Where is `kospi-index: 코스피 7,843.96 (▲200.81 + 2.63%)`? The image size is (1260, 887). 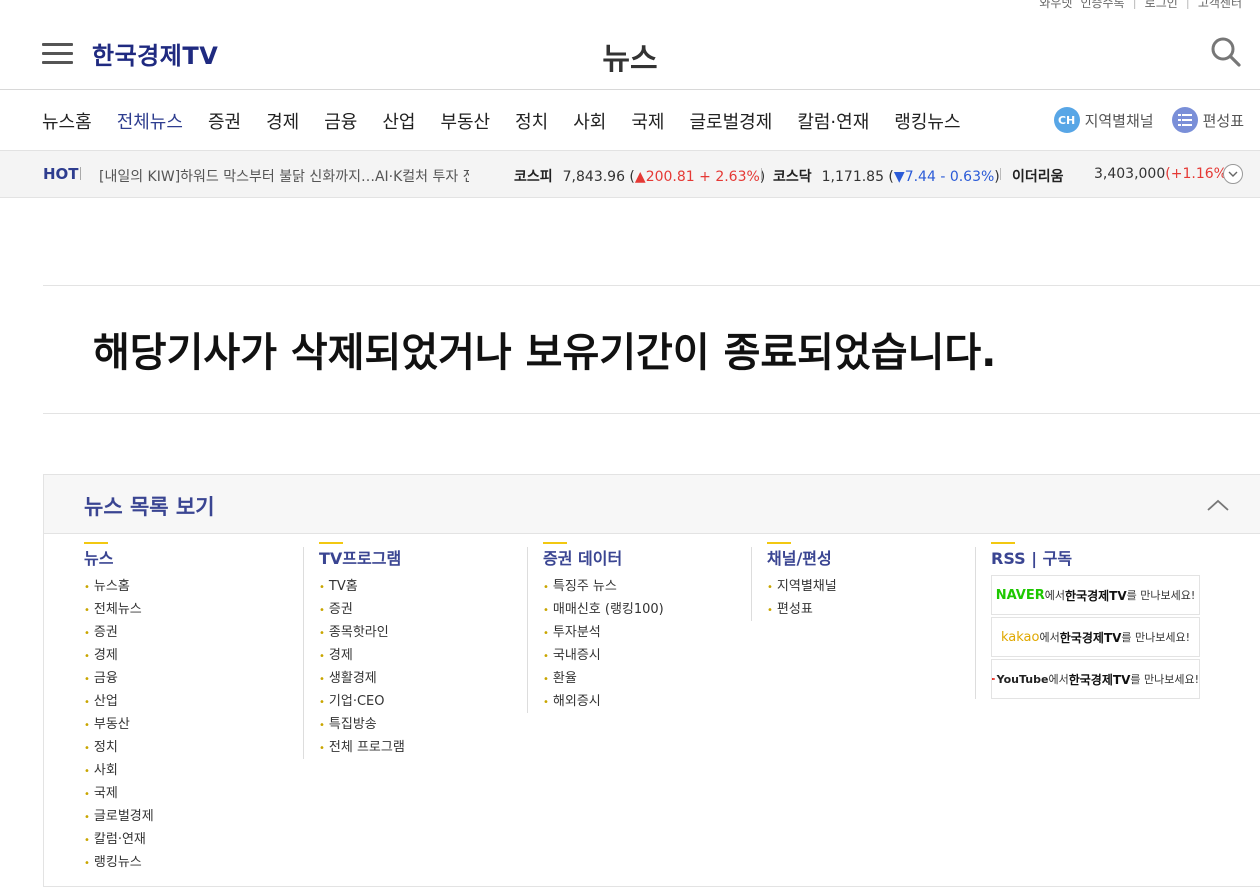 kospi-index: 코스피 7,843.96 (▲200.81 + 2.63%) is located at coordinates (639, 176).